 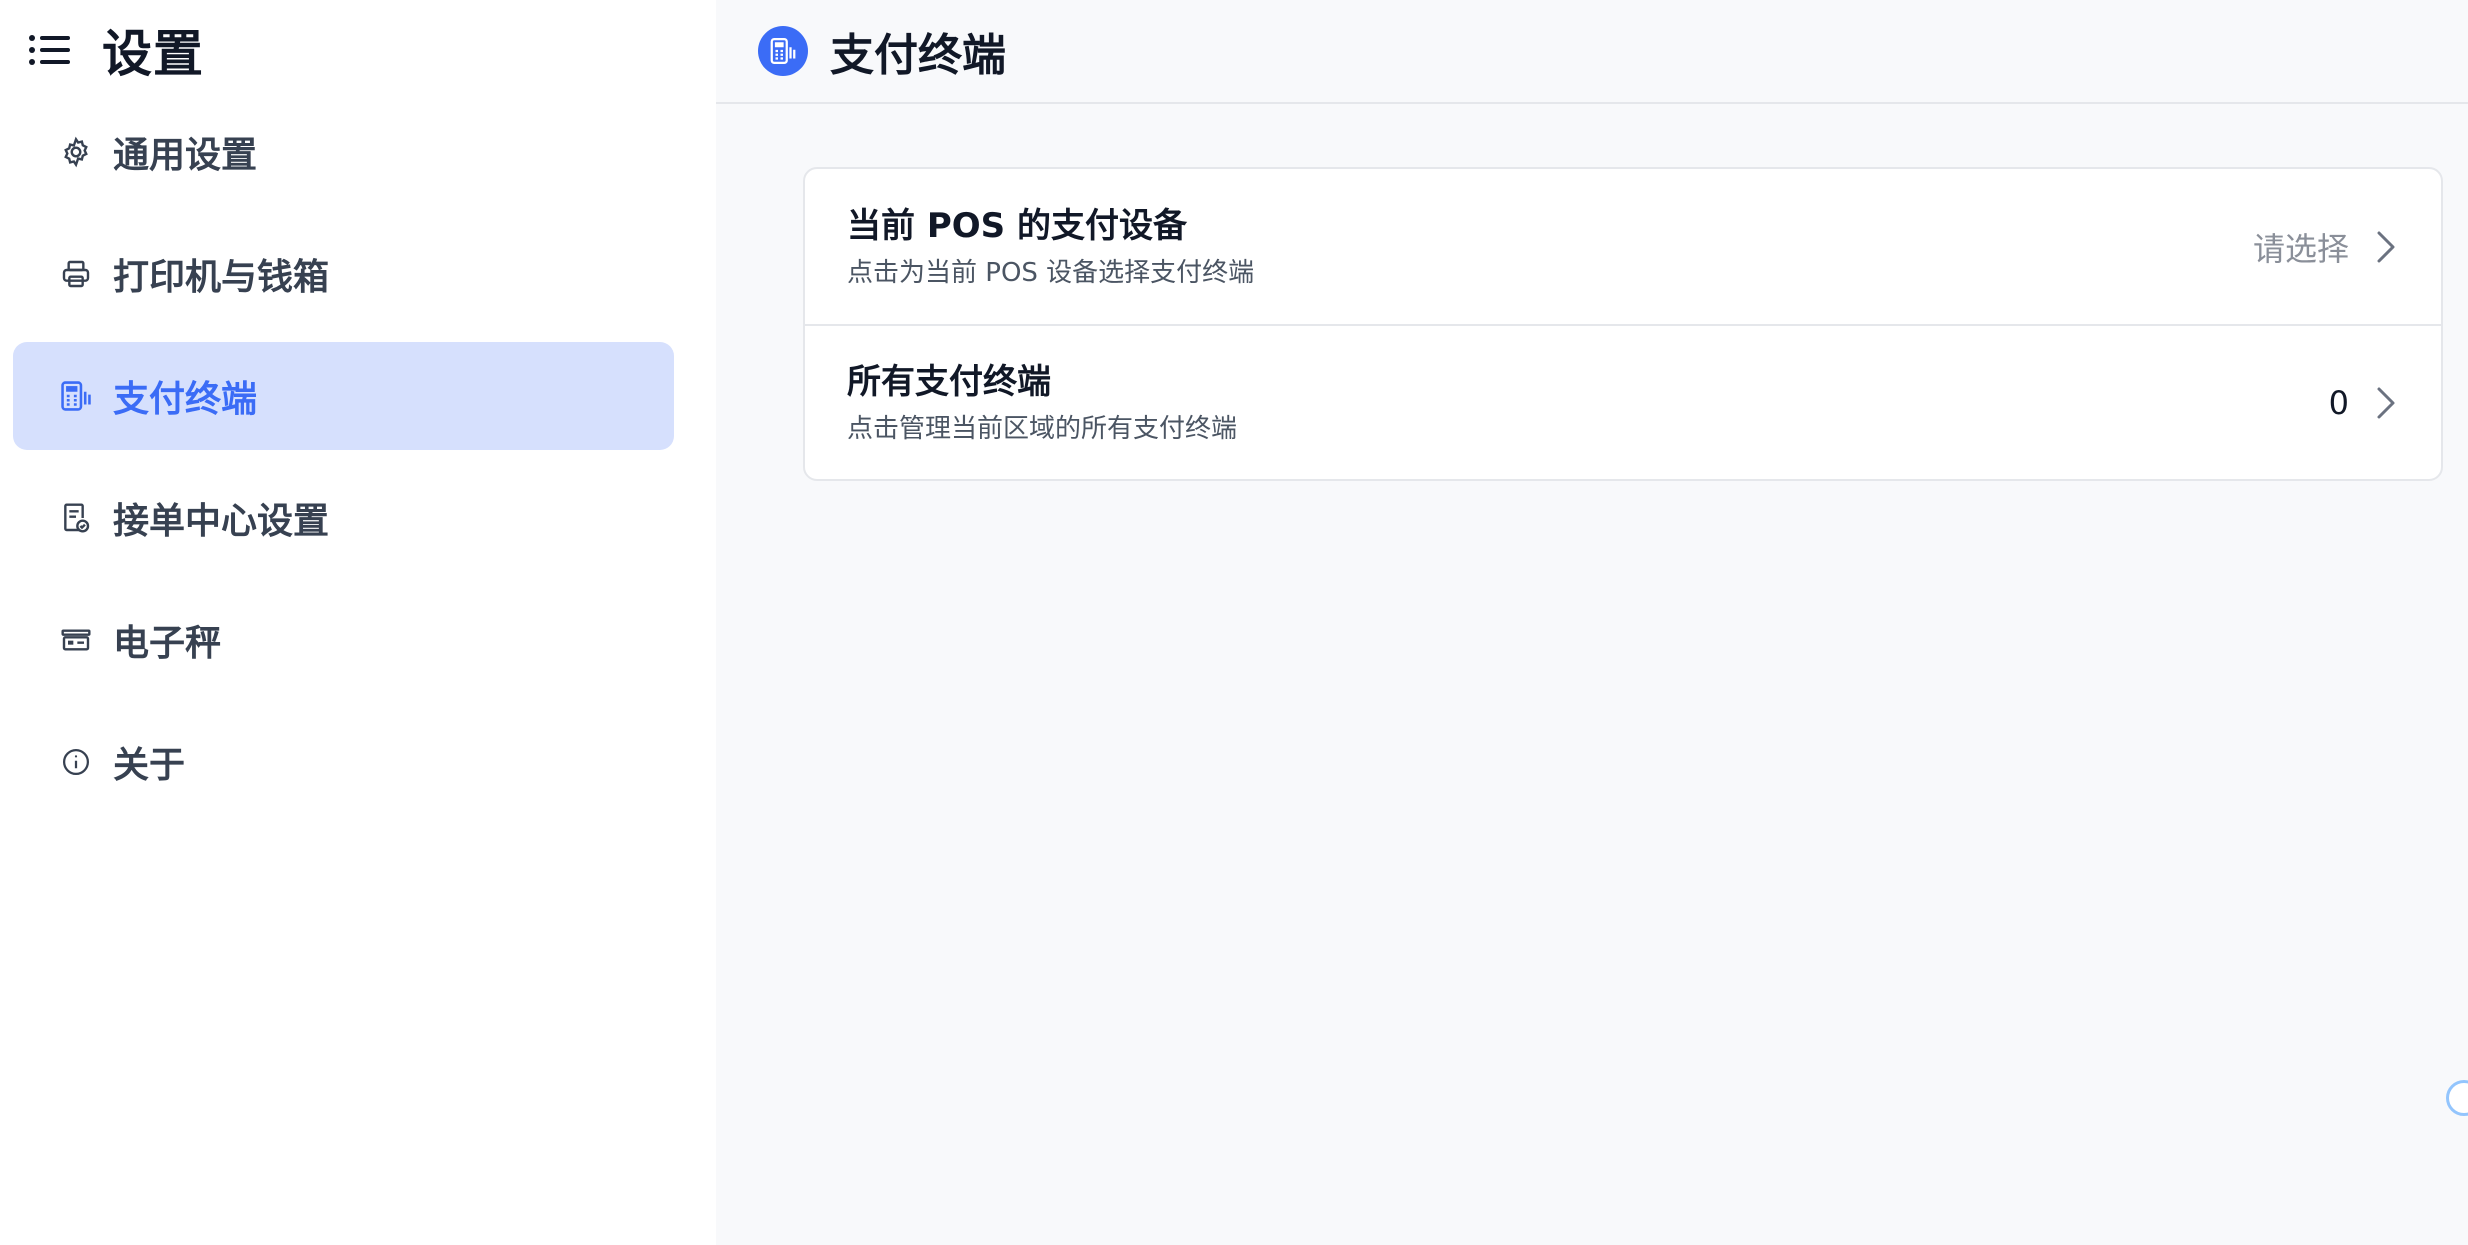 I want to click on sidebar-item-label: 通用设置, so click(x=185, y=155).